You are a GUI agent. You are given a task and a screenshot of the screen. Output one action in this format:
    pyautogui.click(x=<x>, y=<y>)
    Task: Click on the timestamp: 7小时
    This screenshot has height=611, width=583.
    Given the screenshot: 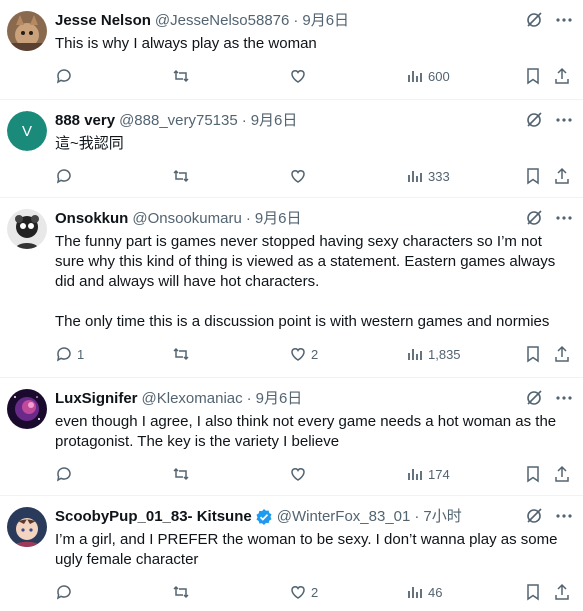 What is the action you would take?
    pyautogui.click(x=442, y=517)
    